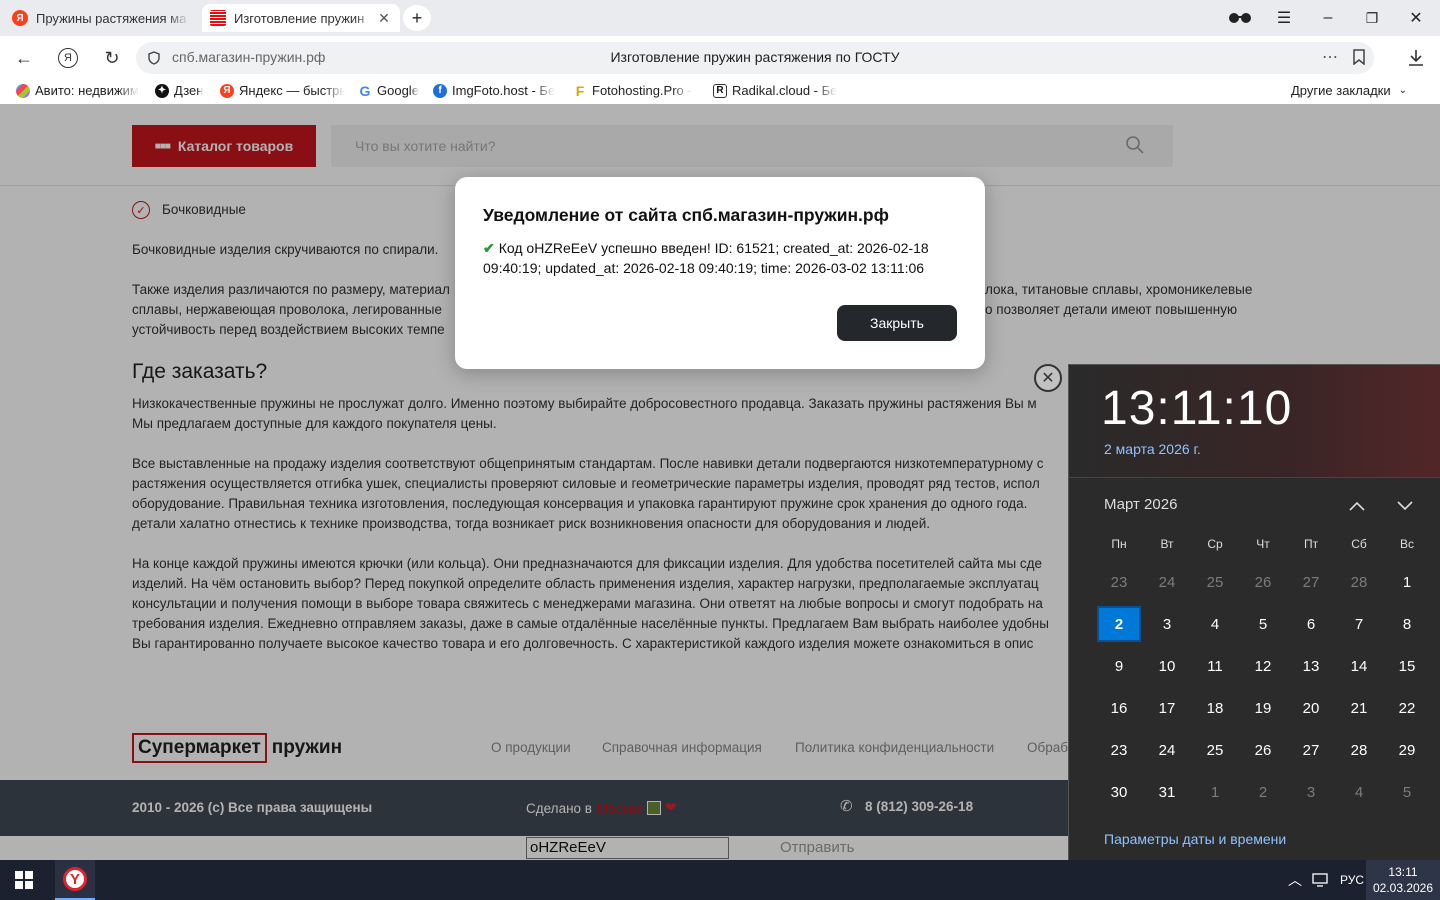 The image size is (1440, 900). Describe the element at coordinates (489, 248) in the screenshot. I see `checkmark-icon: ✔` at that location.